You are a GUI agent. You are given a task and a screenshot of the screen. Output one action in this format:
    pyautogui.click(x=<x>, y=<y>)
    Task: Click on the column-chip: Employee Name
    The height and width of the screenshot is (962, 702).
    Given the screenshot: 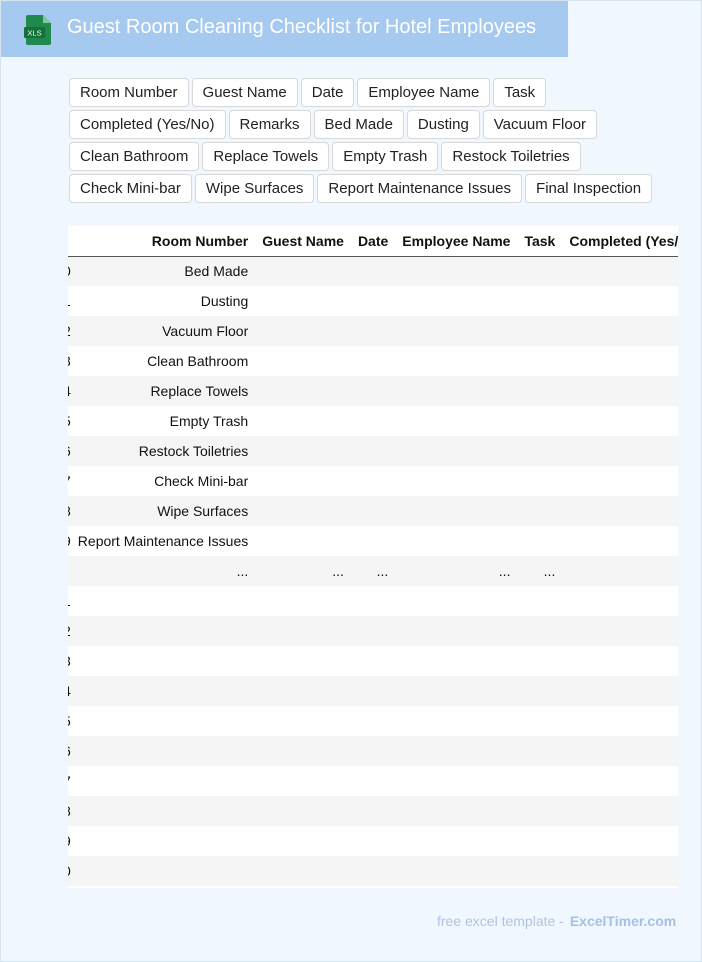 What is the action you would take?
    pyautogui.click(x=424, y=92)
    